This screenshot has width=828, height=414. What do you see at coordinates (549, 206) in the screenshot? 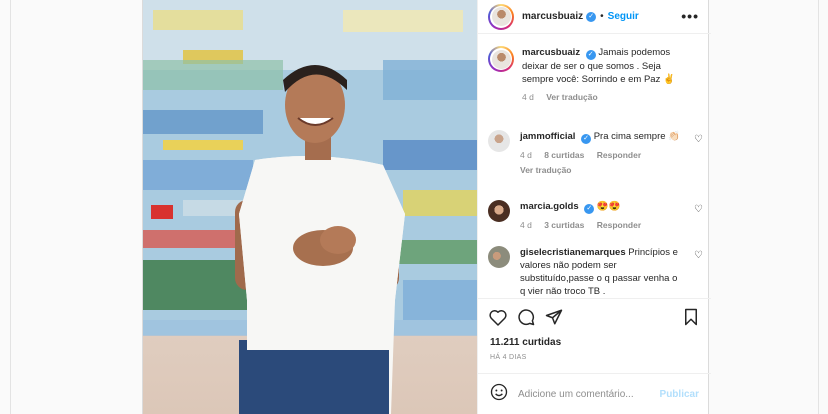
I see `comment-username: marcia.golds` at bounding box center [549, 206].